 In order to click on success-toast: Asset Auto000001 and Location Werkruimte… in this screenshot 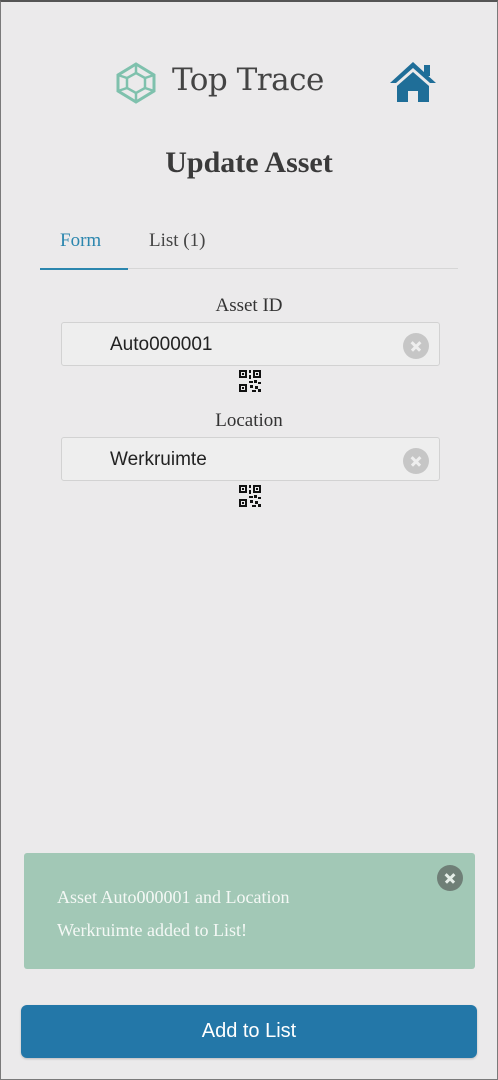, I will do `click(249, 911)`.